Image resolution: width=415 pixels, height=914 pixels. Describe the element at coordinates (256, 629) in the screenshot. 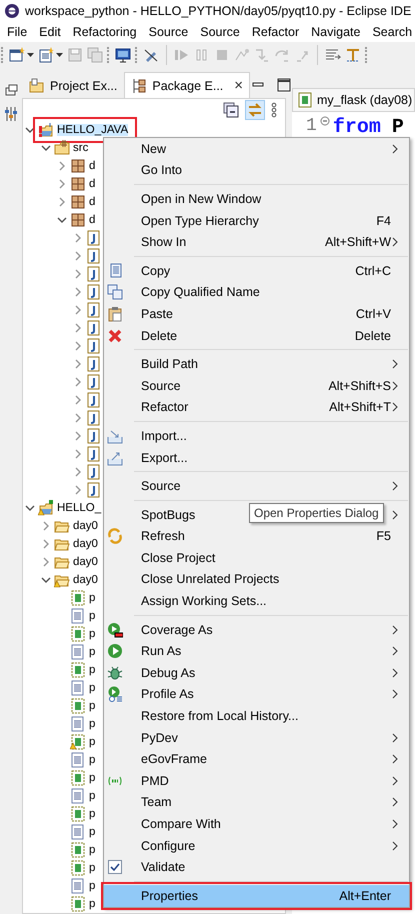

I see `menu-item: Coverage As` at that location.